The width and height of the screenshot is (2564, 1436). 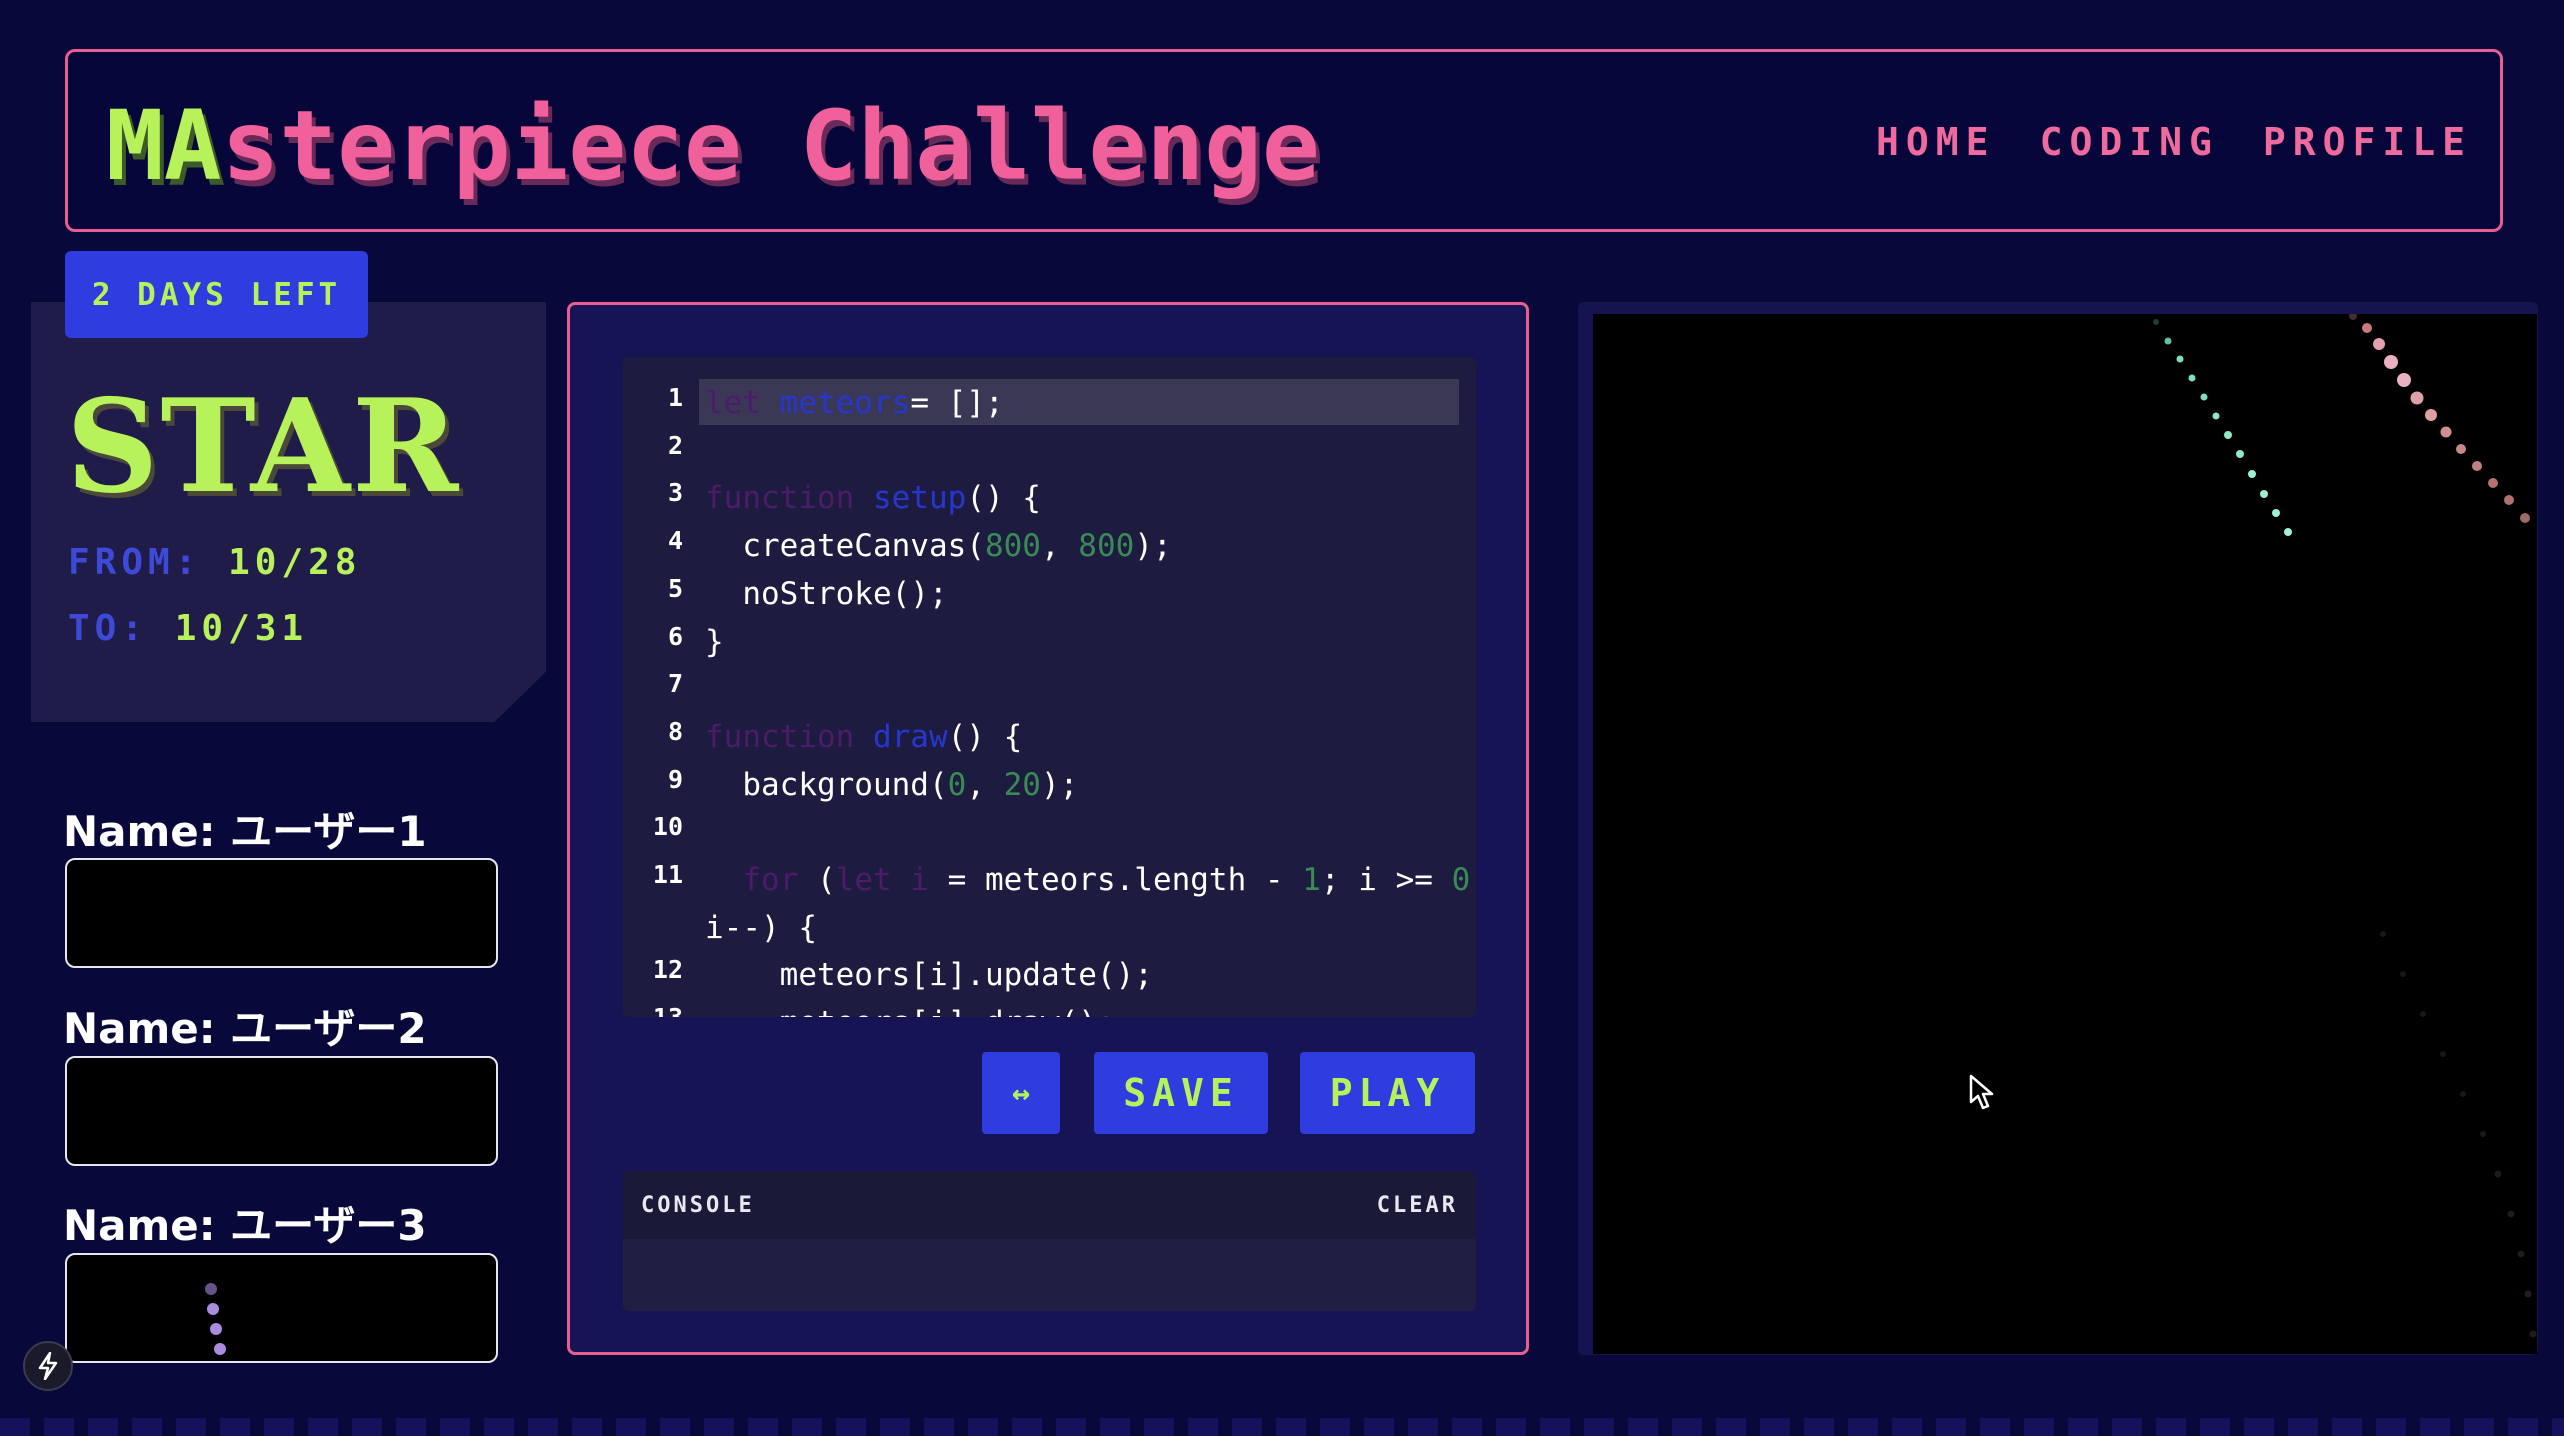 I want to click on console-panel: CONSOLE CLEAR, so click(x=1049, y=1241).